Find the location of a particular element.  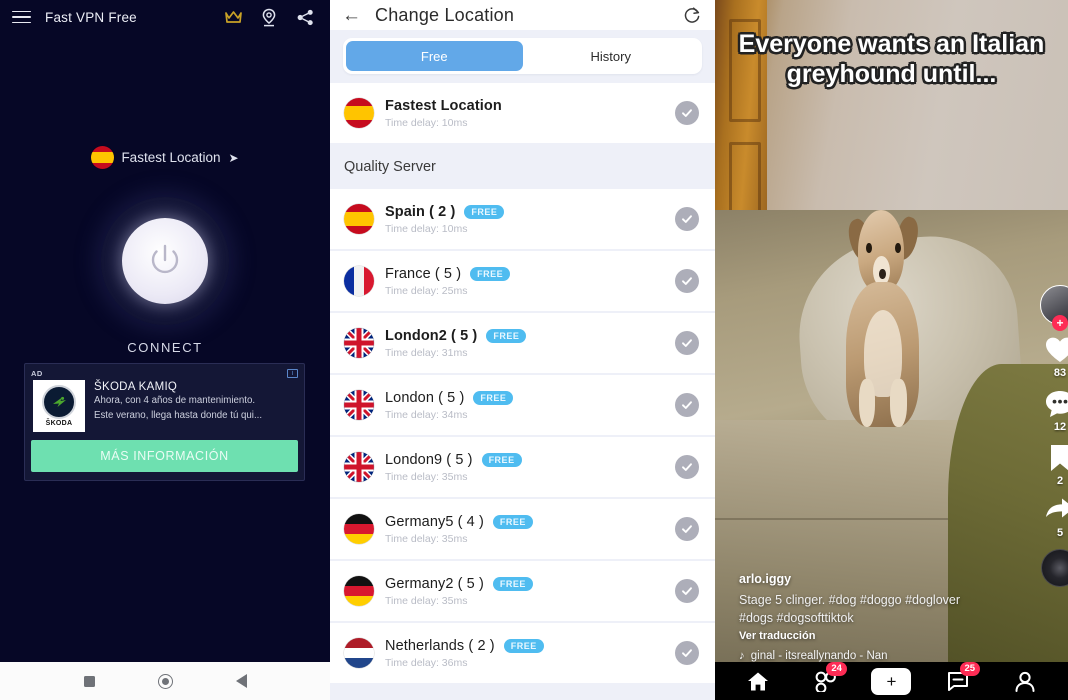

tab-free: Free is located at coordinates (434, 56).